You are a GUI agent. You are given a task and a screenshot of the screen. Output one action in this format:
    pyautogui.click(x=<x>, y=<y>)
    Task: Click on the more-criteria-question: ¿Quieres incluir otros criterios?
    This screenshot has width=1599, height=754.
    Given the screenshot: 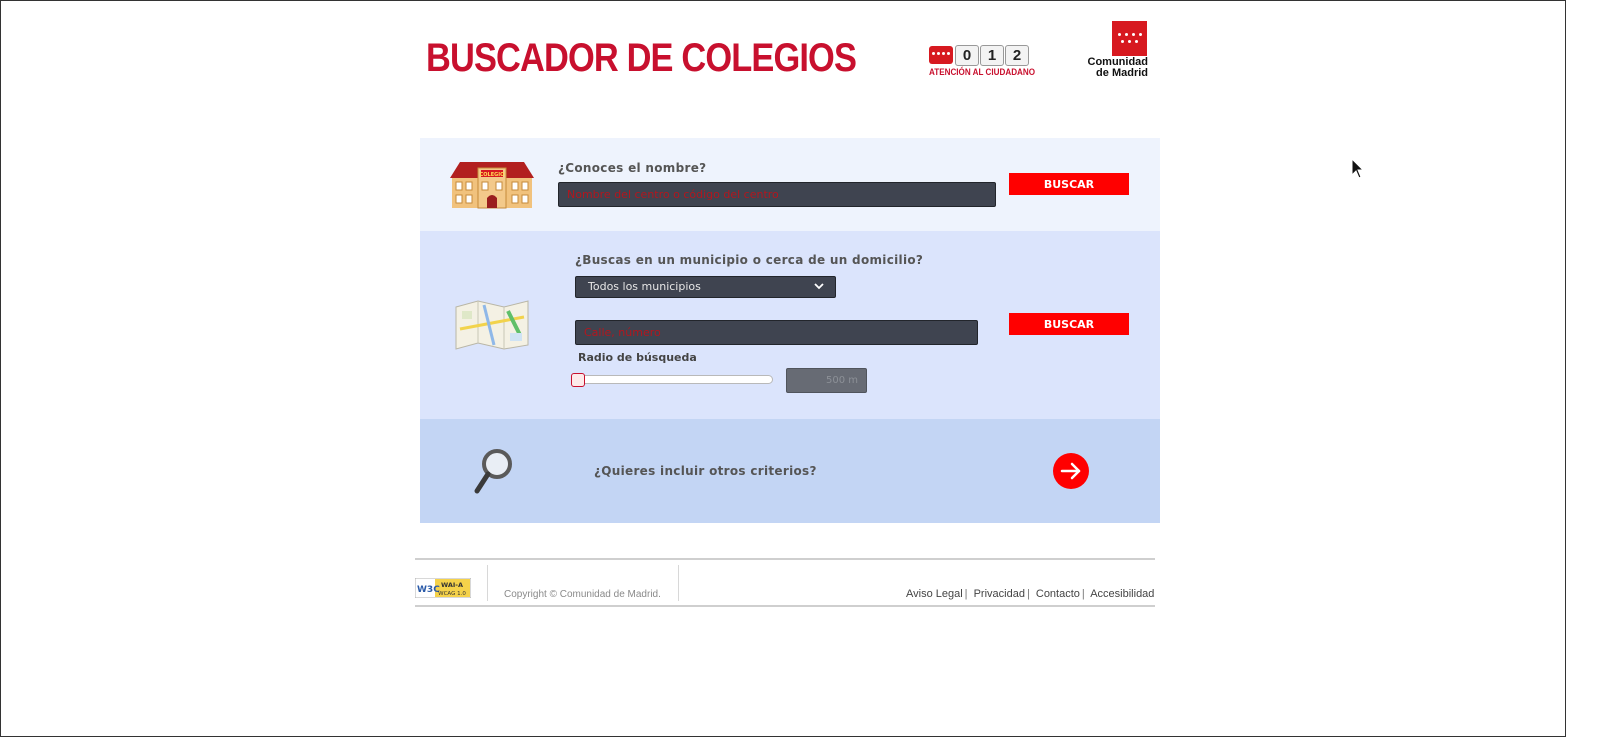 What is the action you would take?
    pyautogui.click(x=705, y=471)
    